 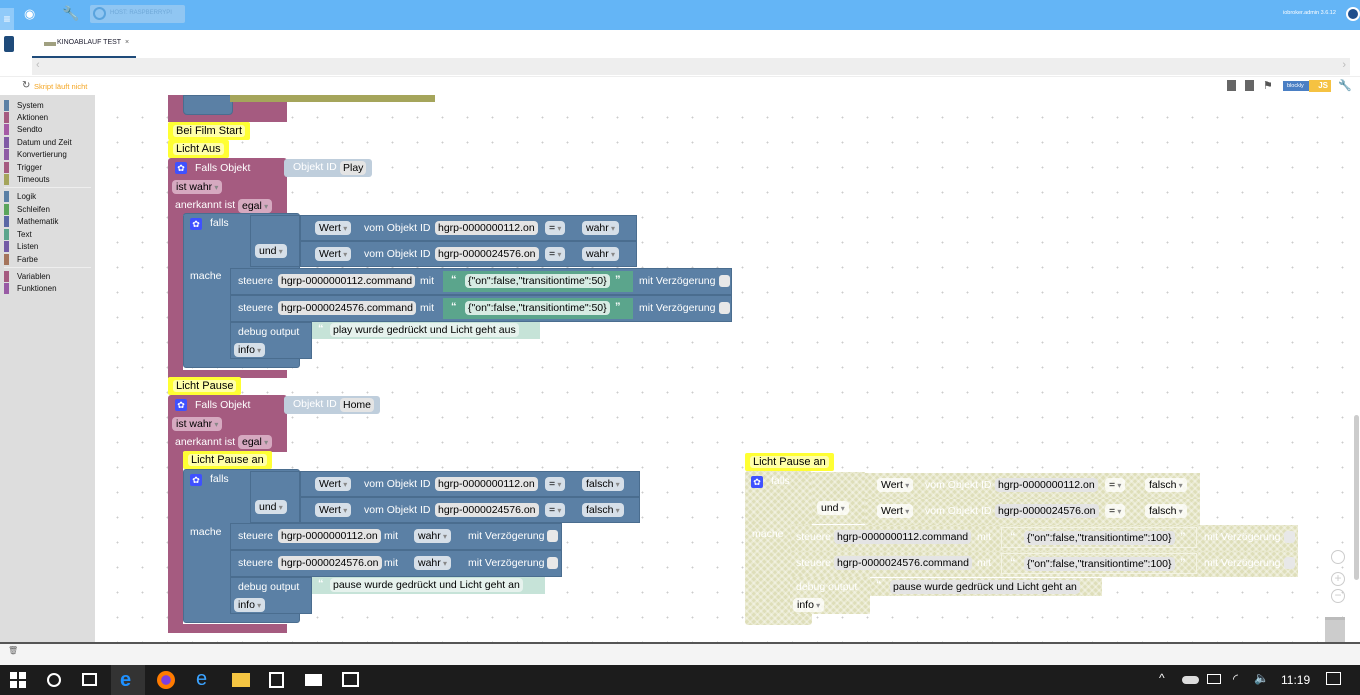 I want to click on comment-bei-film-start: Bei Film Start, so click(x=209, y=131).